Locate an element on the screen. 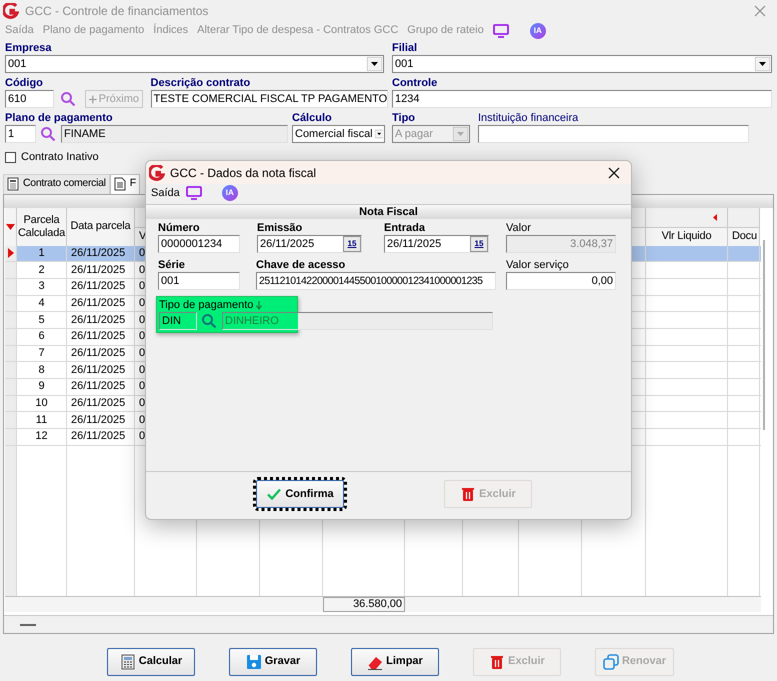 The height and width of the screenshot is (681, 777). input-field: 0,00 is located at coordinates (561, 281).